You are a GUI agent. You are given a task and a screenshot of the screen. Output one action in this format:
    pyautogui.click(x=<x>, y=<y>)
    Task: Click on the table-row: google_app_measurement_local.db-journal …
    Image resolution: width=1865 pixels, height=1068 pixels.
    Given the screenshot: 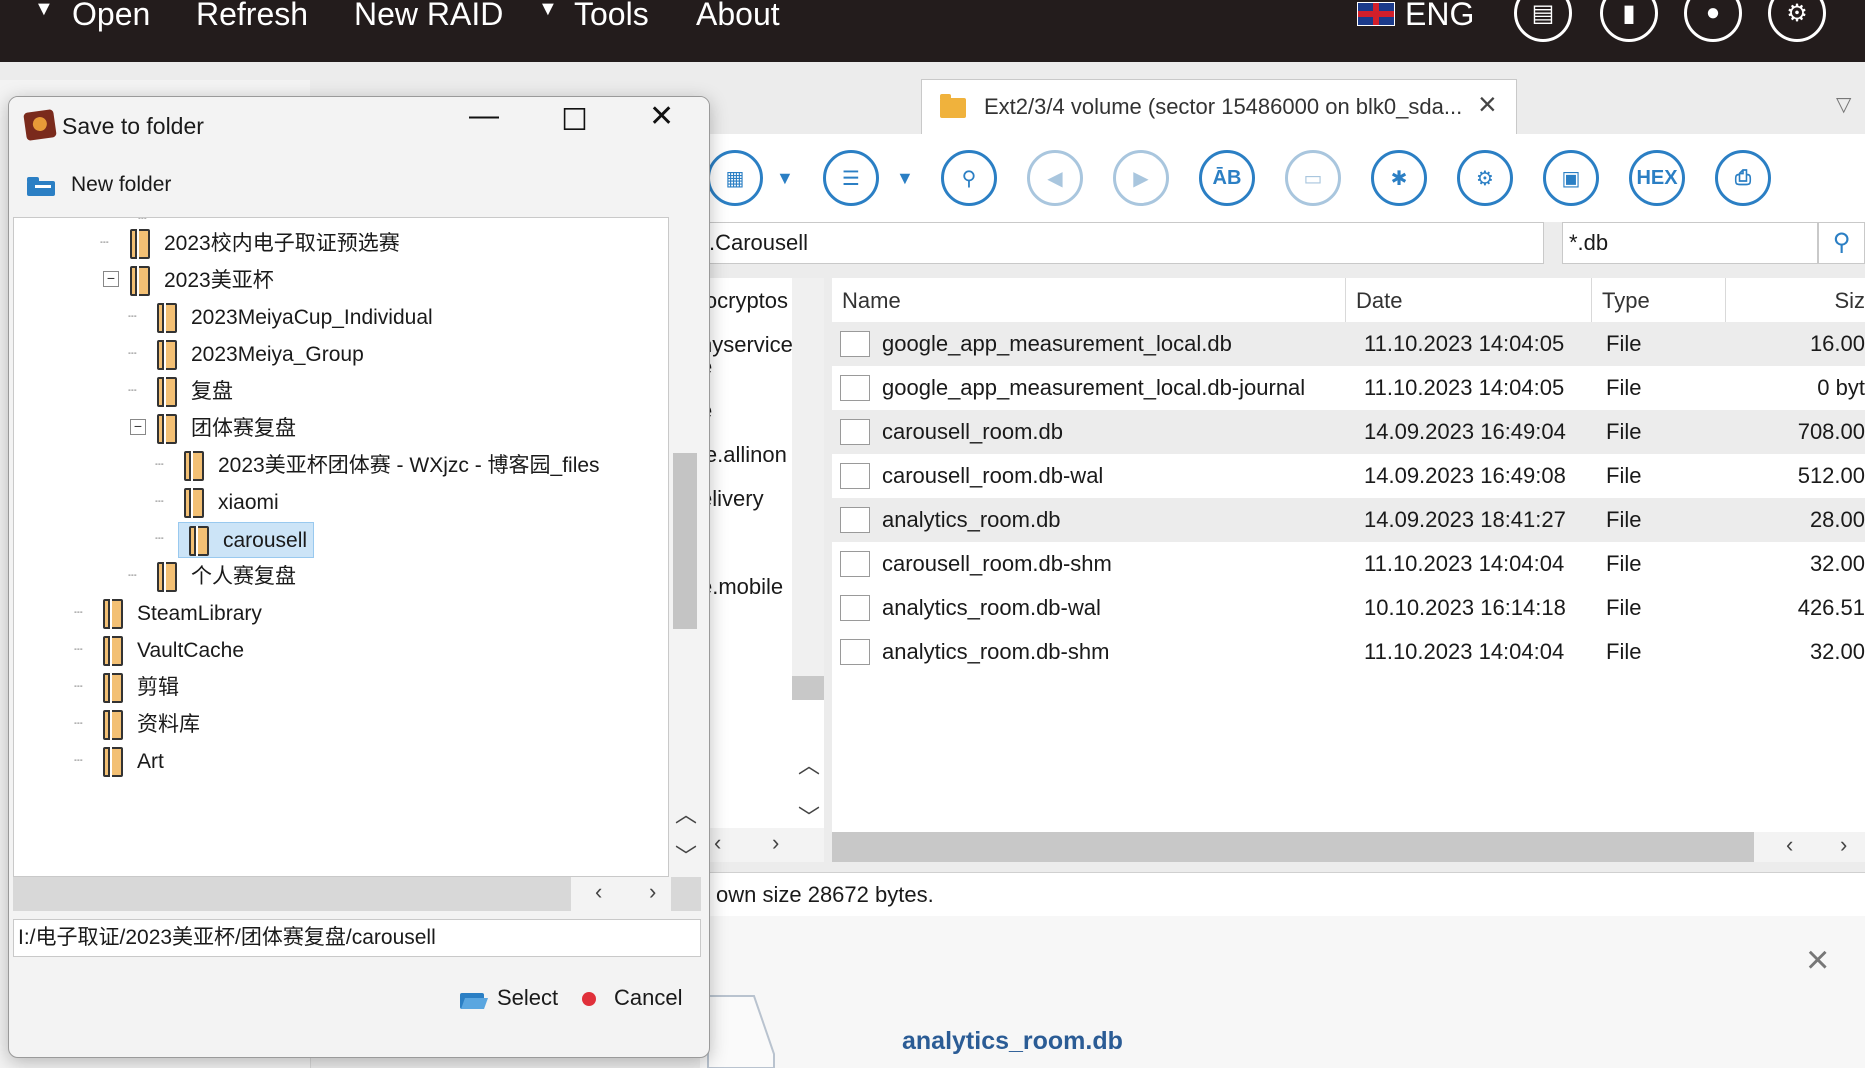 What is the action you would take?
    pyautogui.click(x=1348, y=388)
    